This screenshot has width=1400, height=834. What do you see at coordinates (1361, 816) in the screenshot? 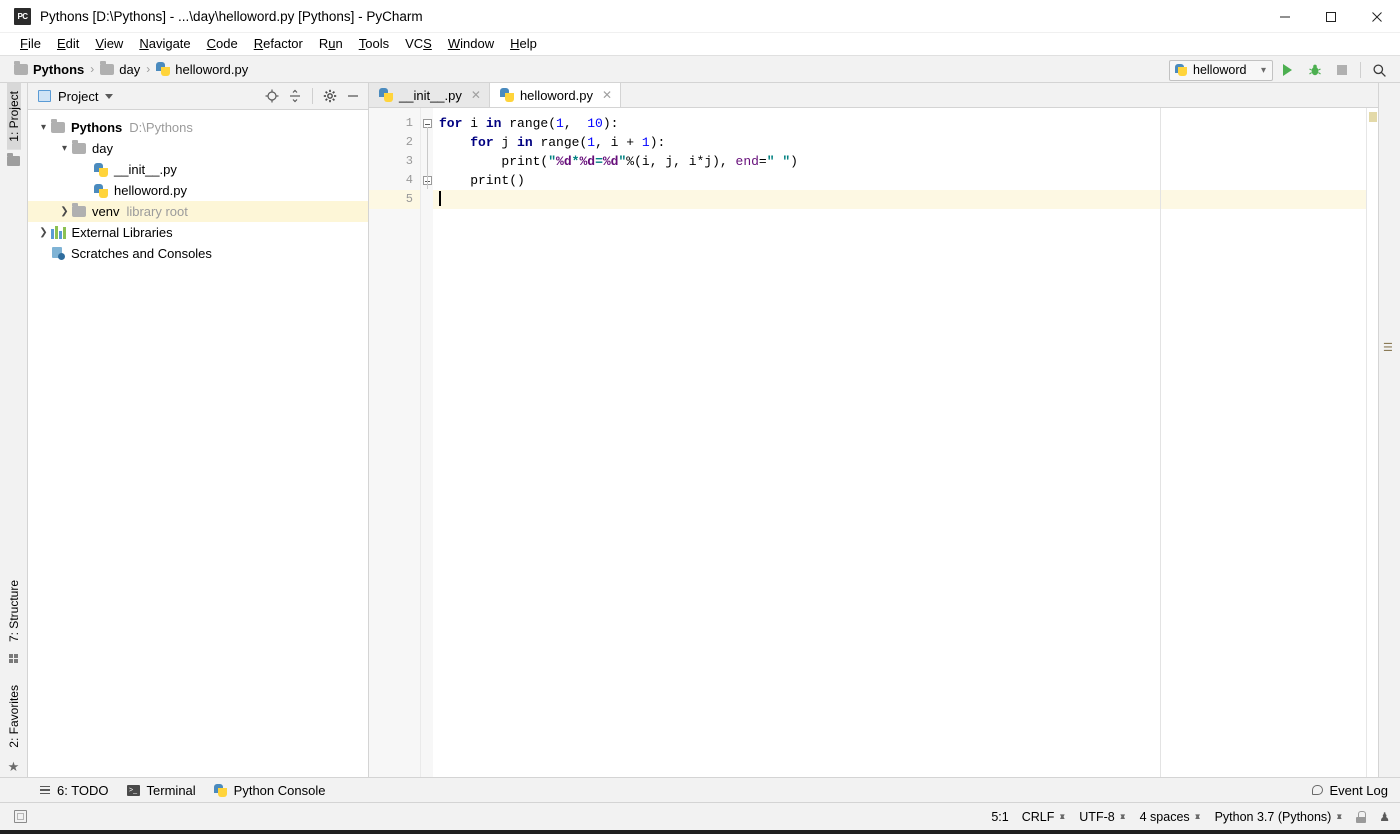
I see `lock-icon` at bounding box center [1361, 816].